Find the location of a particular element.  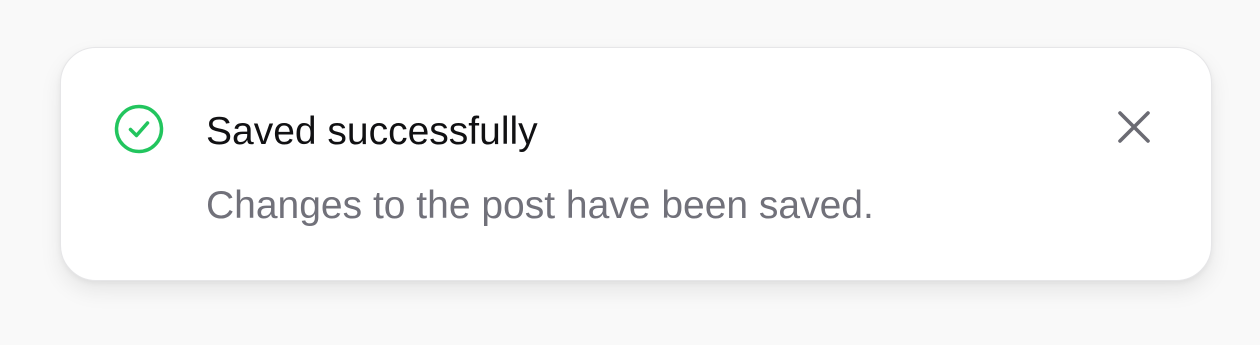

toast-description: Changes to the post have been saved. is located at coordinates (540, 205).